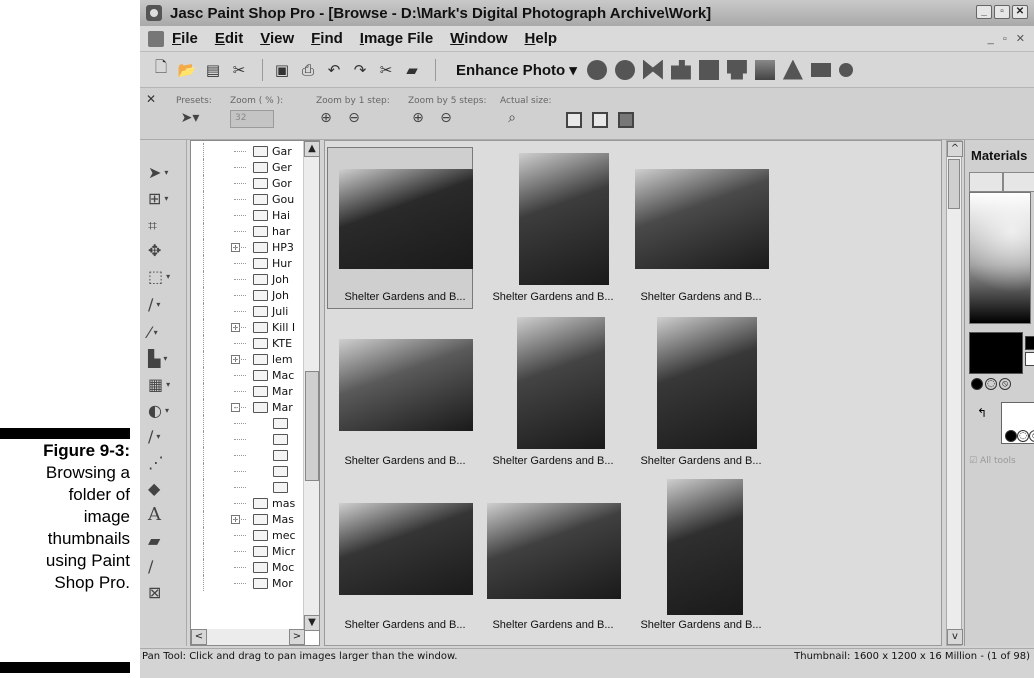  Describe the element at coordinates (248, 519) in the screenshot. I see `tree-folder-item: + Mas` at that location.